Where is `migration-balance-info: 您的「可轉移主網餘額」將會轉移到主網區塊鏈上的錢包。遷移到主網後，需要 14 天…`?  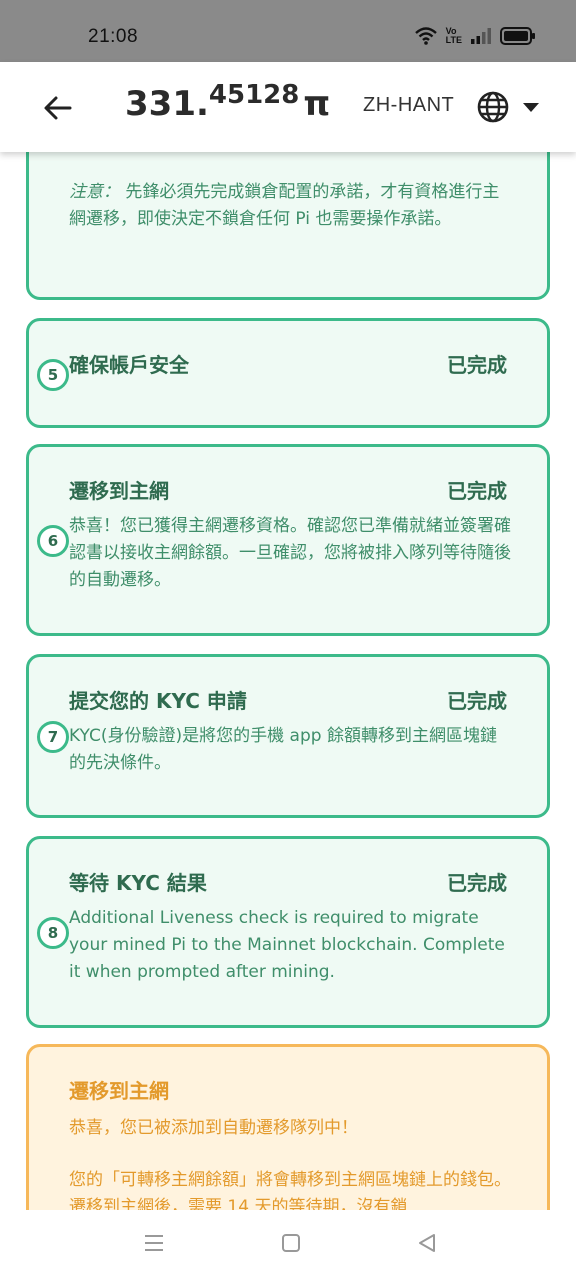
migration-balance-info: 您的「可轉移主網餘額」將會轉移到主網區塊鏈上的錢包。遷移到主網後，需要 14 天… is located at coordinates (290, 1190).